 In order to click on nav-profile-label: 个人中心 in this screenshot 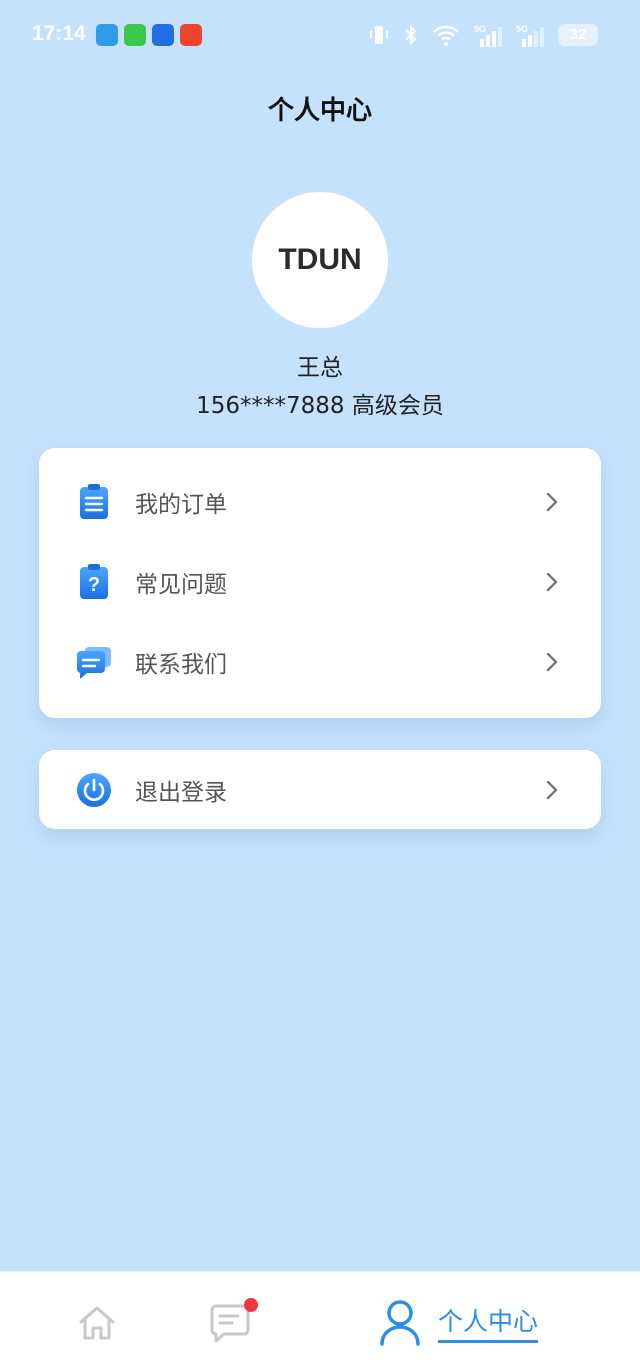, I will do `click(488, 1322)`.